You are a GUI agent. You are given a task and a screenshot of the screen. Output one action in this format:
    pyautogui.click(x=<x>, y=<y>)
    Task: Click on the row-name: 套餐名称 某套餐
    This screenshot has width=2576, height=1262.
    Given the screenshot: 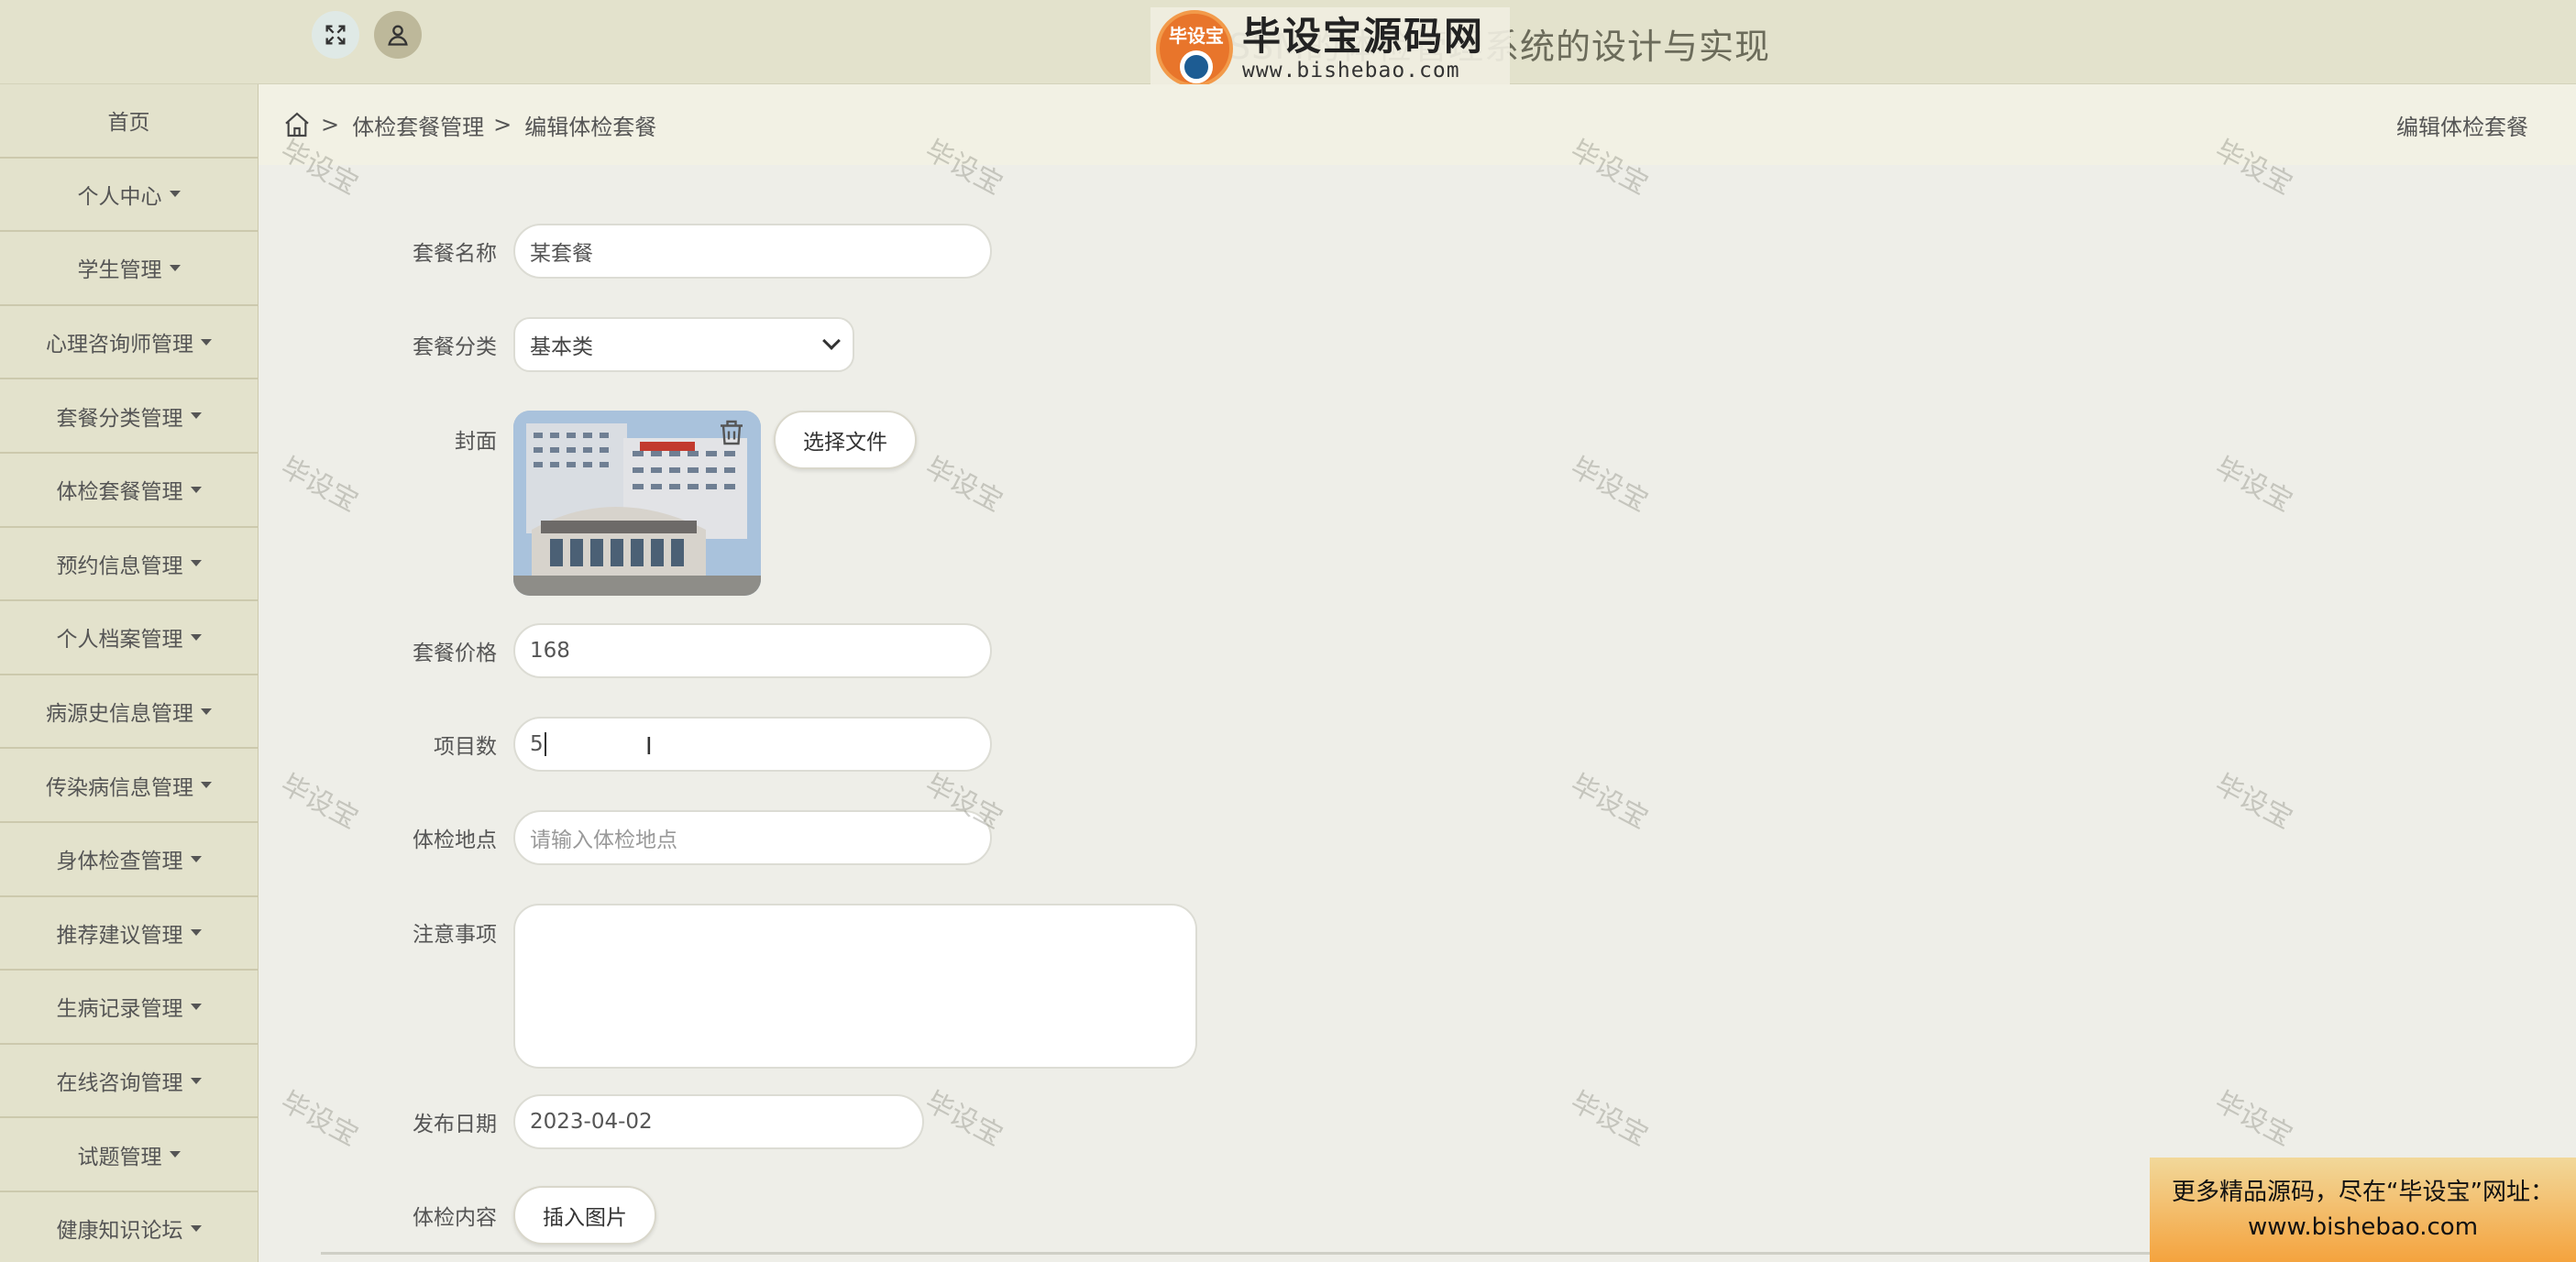 What is the action you would take?
    pyautogui.click(x=626, y=251)
    